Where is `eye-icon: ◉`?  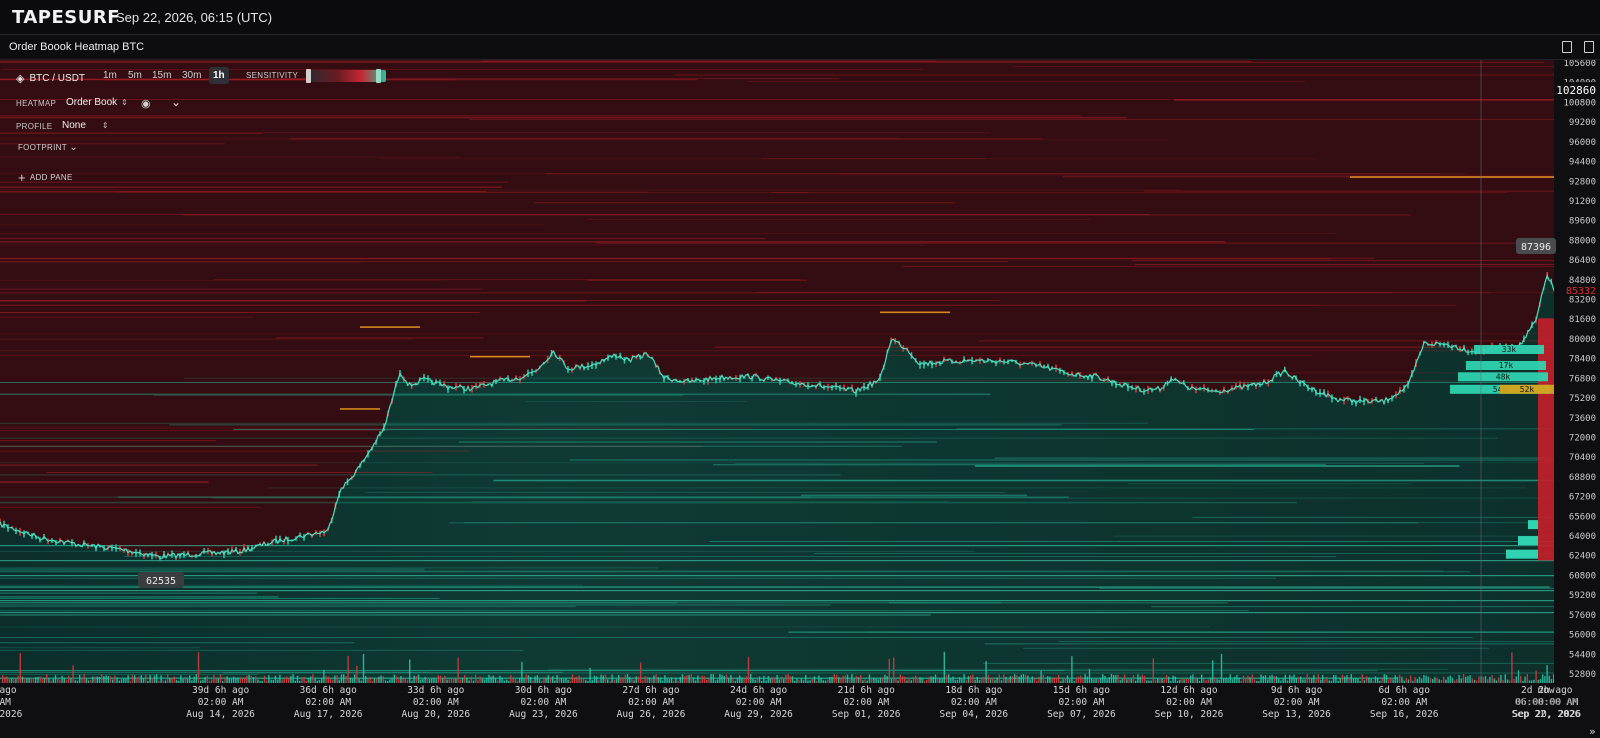
eye-icon: ◉ is located at coordinates (146, 103).